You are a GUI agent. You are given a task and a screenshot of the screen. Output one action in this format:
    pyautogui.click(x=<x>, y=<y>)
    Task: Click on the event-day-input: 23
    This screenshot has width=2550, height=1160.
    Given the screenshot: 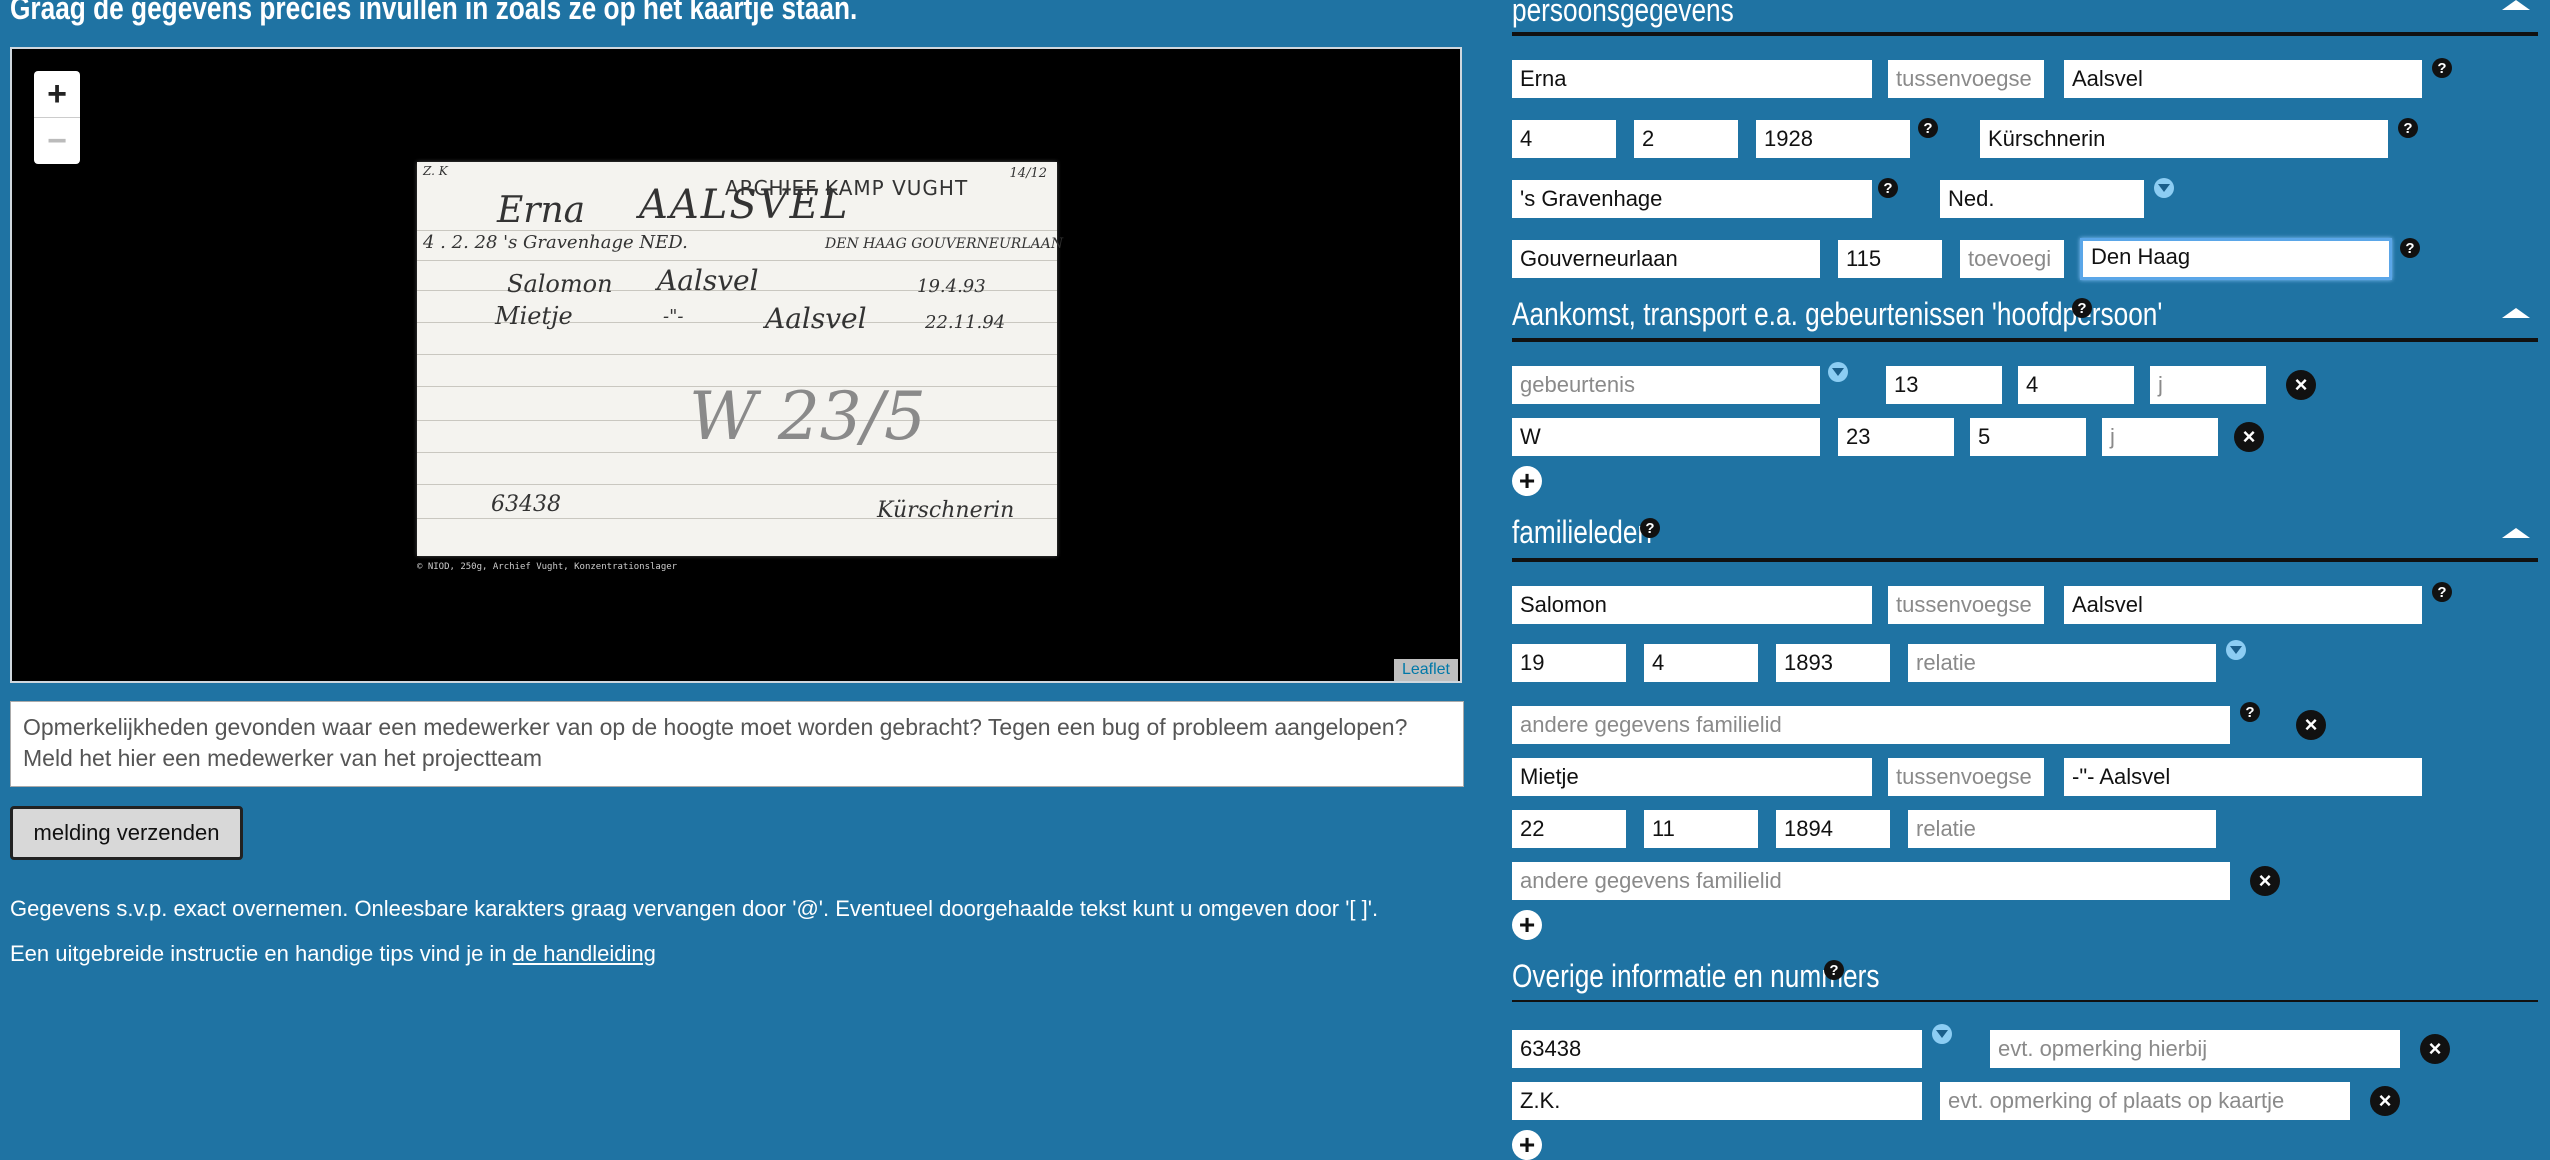 What is the action you would take?
    pyautogui.click(x=1896, y=437)
    